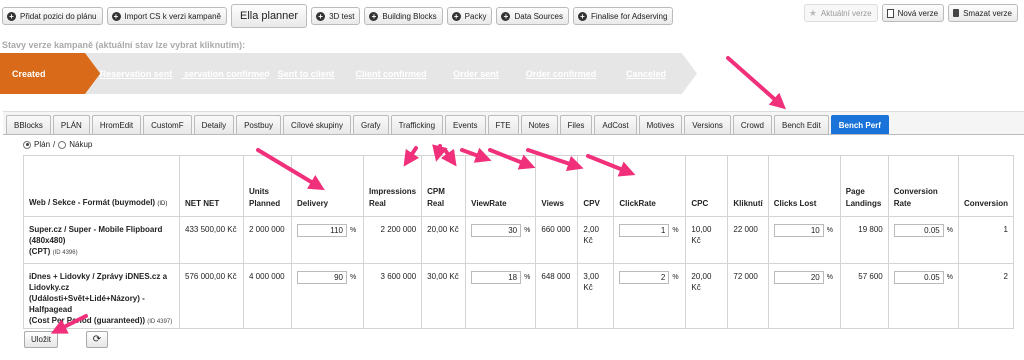 The height and width of the screenshot is (360, 1024). Describe the element at coordinates (707, 296) in the screenshot. I see `cell-cpc: 20,00 Kč` at that location.